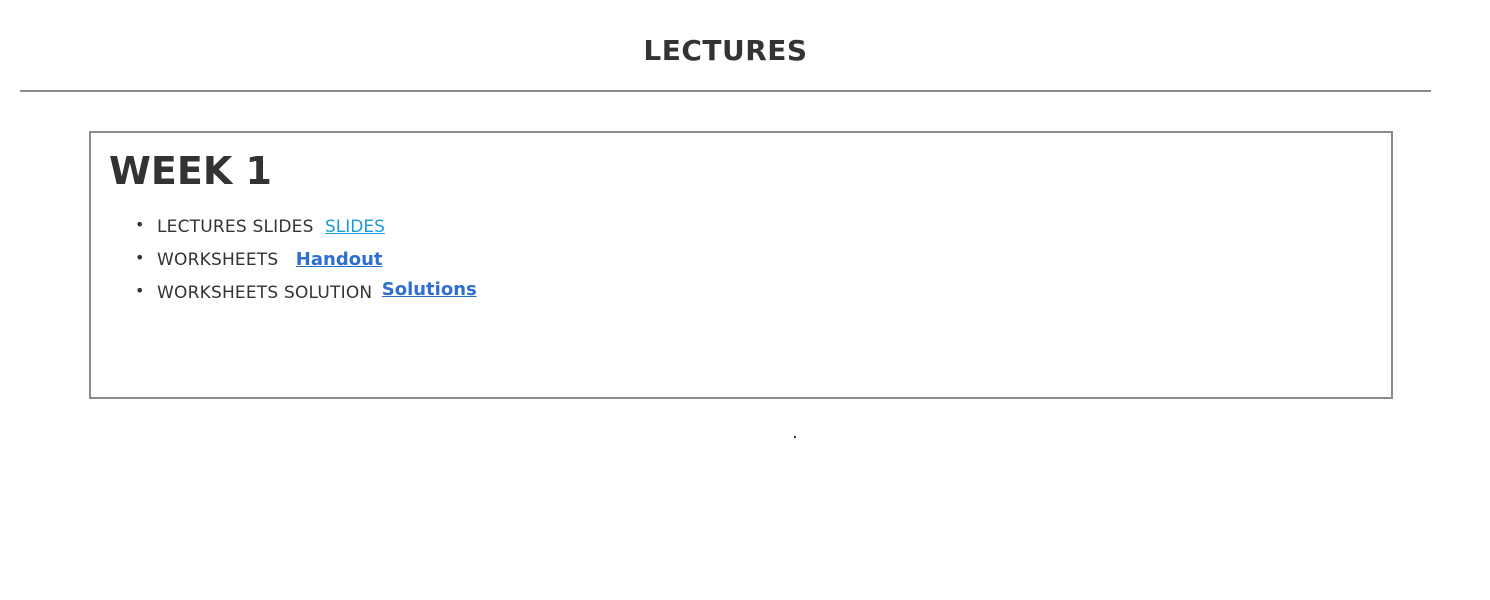 The height and width of the screenshot is (600, 1490). What do you see at coordinates (725, 50) in the screenshot?
I see `page-title: LECTURES` at bounding box center [725, 50].